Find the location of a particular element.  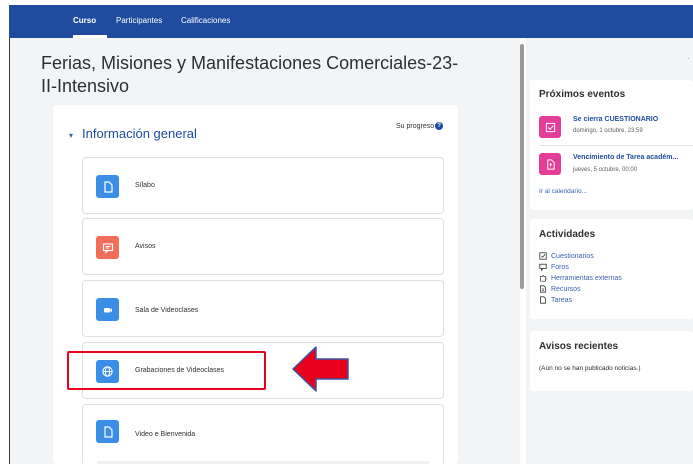

activity-label: Avisos is located at coordinates (145, 246).